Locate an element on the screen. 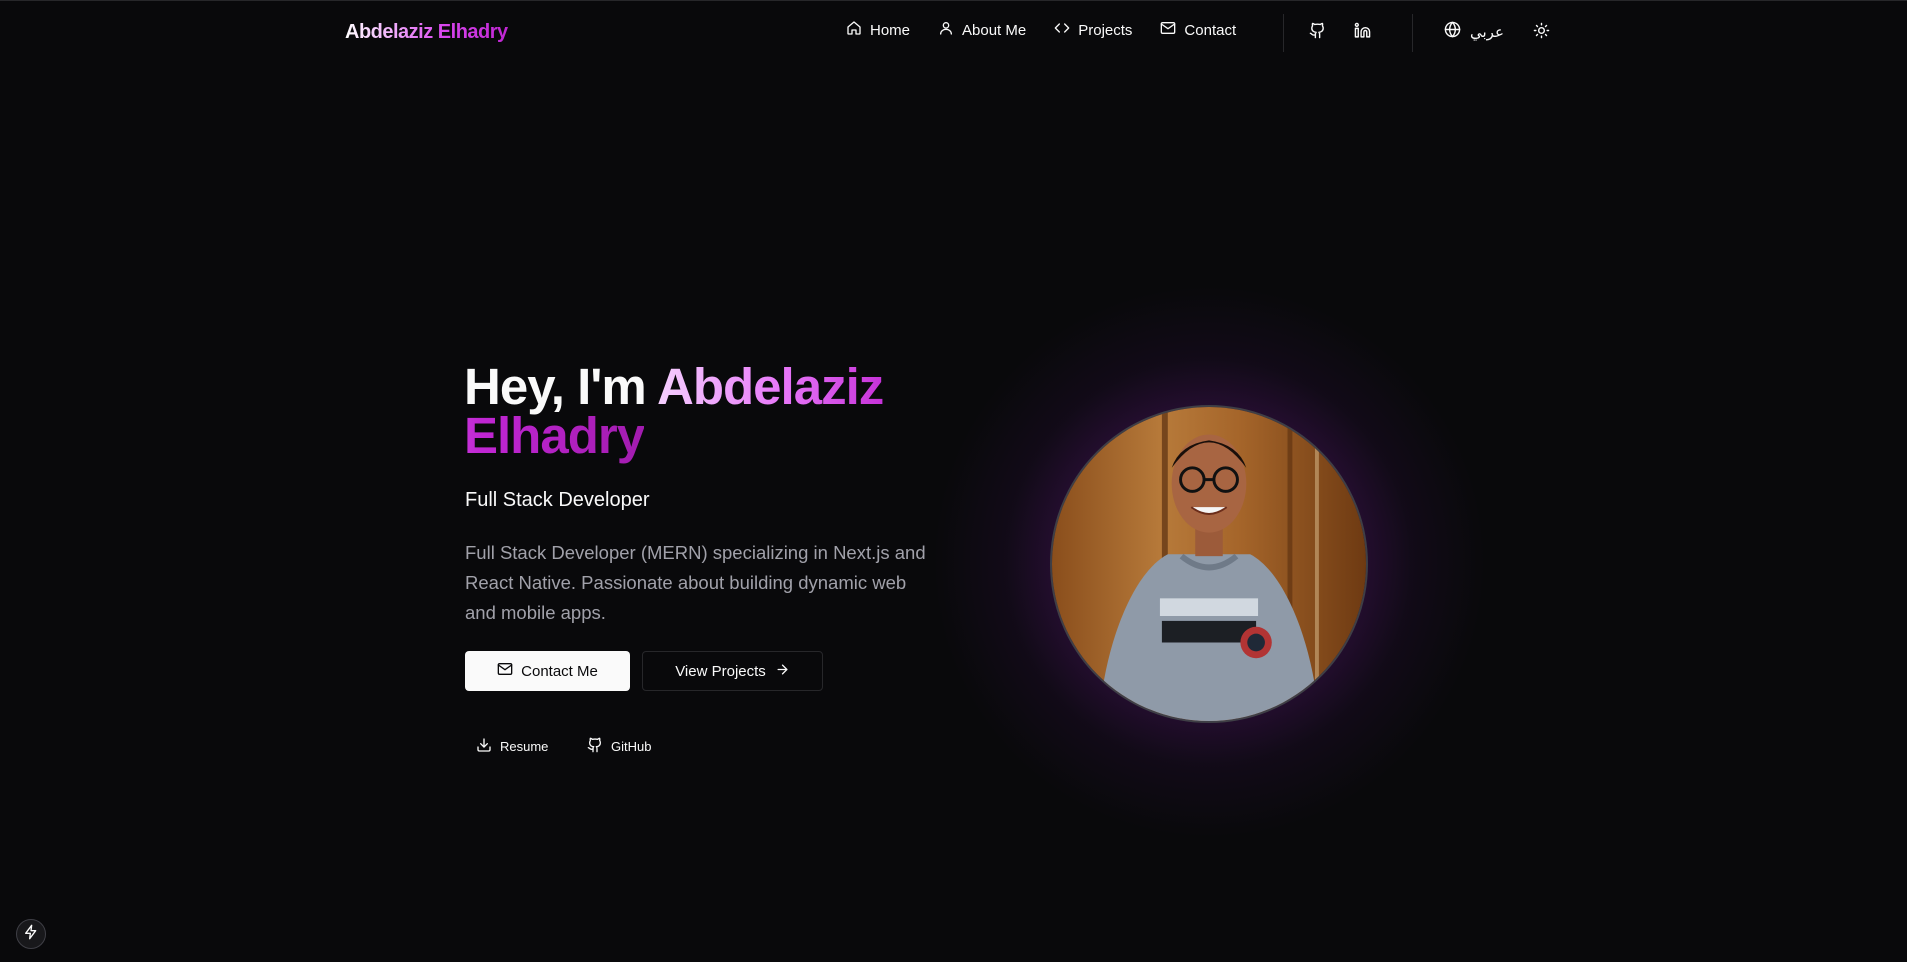 The width and height of the screenshot is (1907, 962). download-icon is located at coordinates (484, 746).